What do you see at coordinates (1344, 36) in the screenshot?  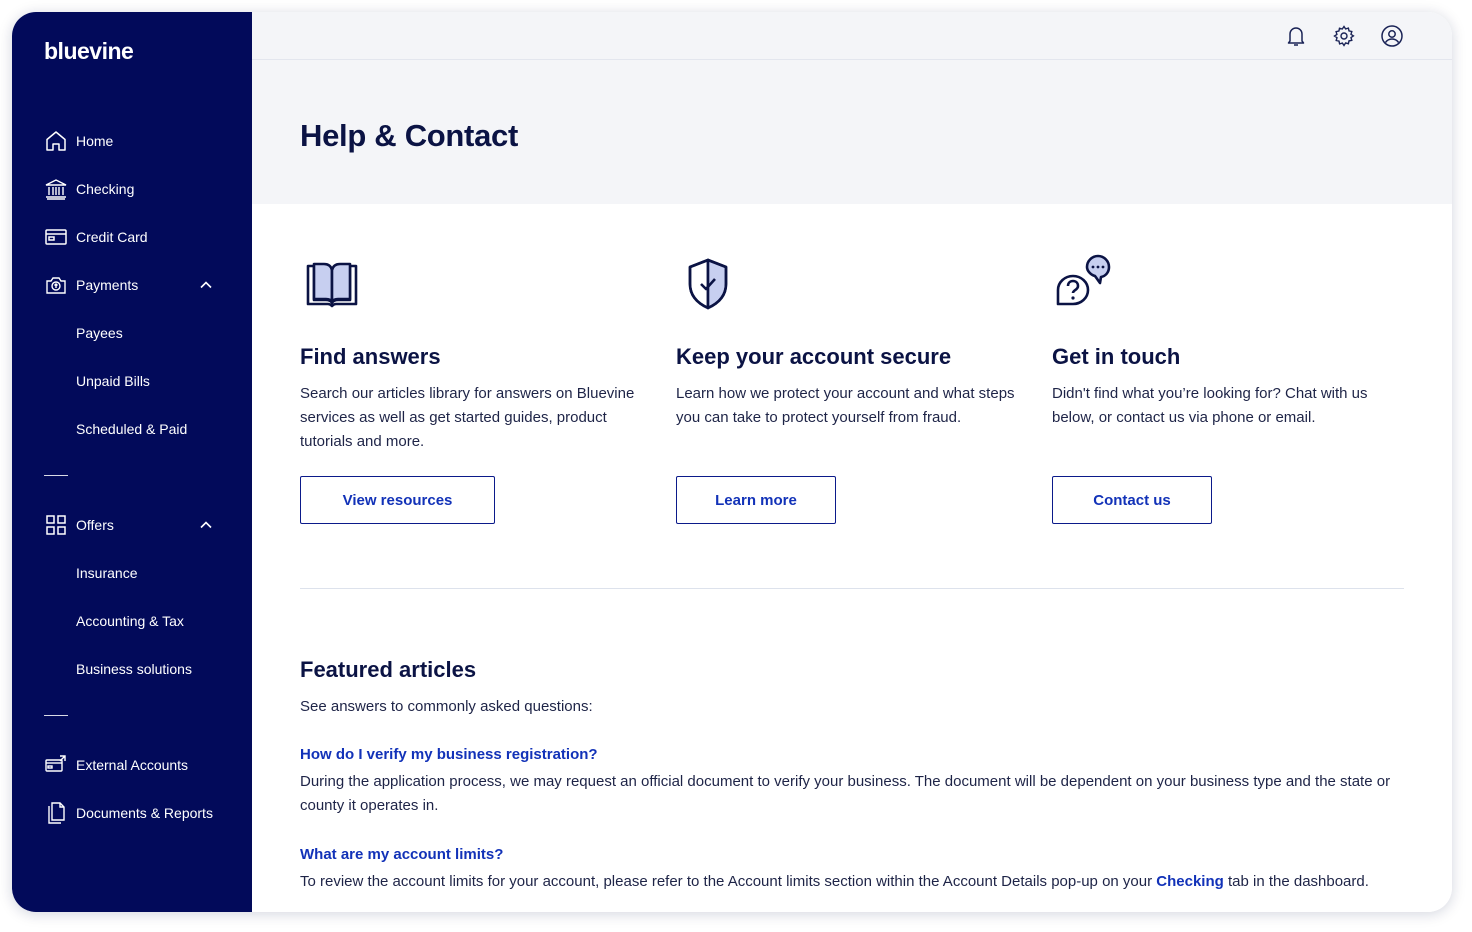 I see `gear-icon` at bounding box center [1344, 36].